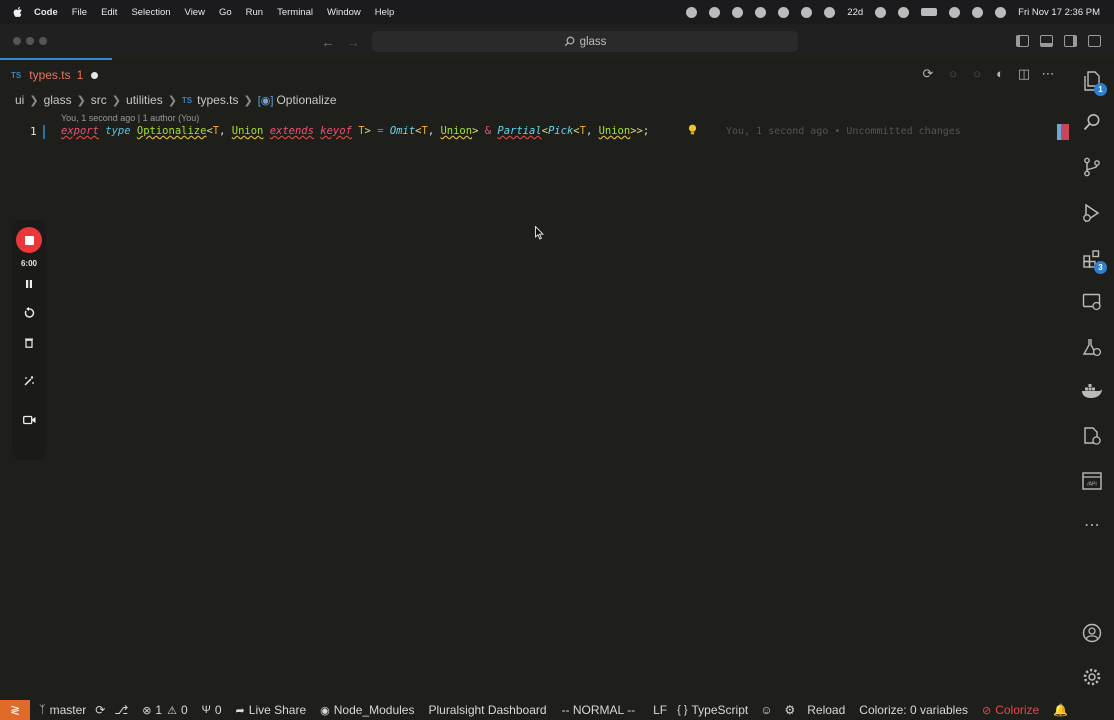 This screenshot has width=1114, height=720. Describe the element at coordinates (855, 12) in the screenshot. I see `days-counter: 22d` at that location.